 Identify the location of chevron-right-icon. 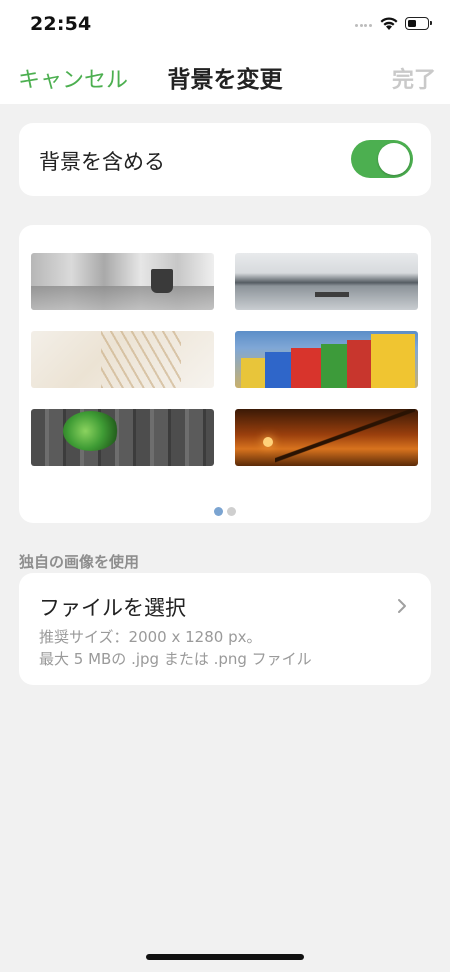
(402, 606).